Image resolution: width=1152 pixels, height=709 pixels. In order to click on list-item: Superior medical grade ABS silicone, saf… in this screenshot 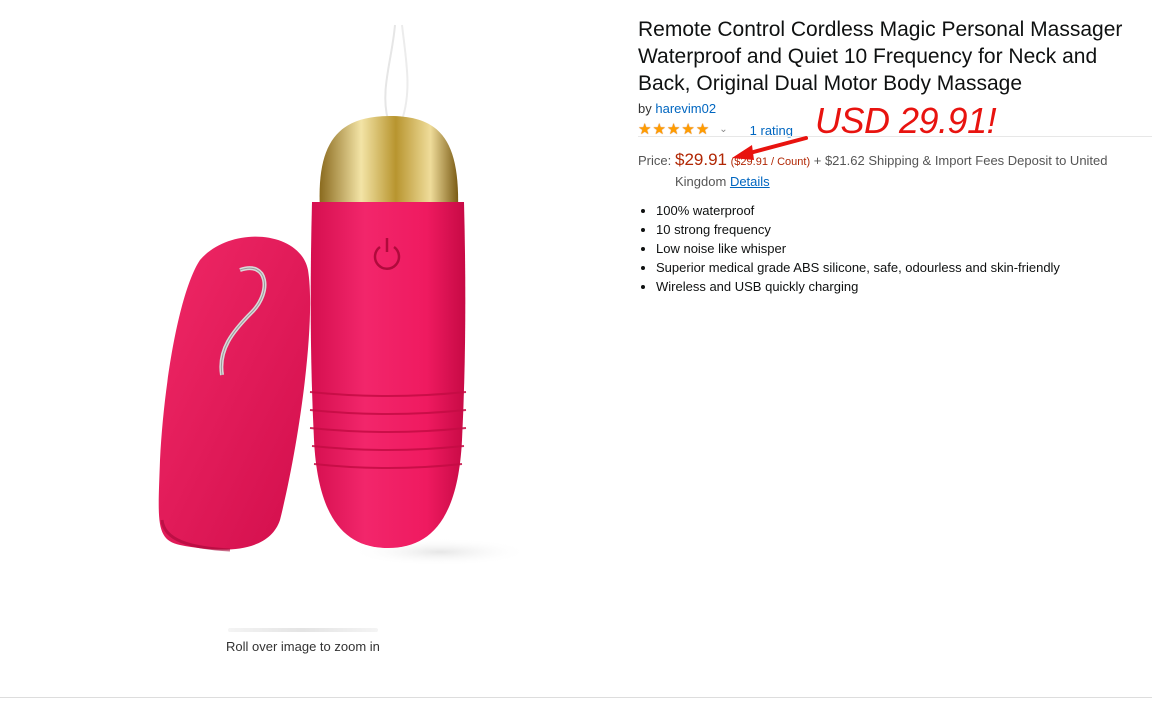, I will do `click(858, 267)`.